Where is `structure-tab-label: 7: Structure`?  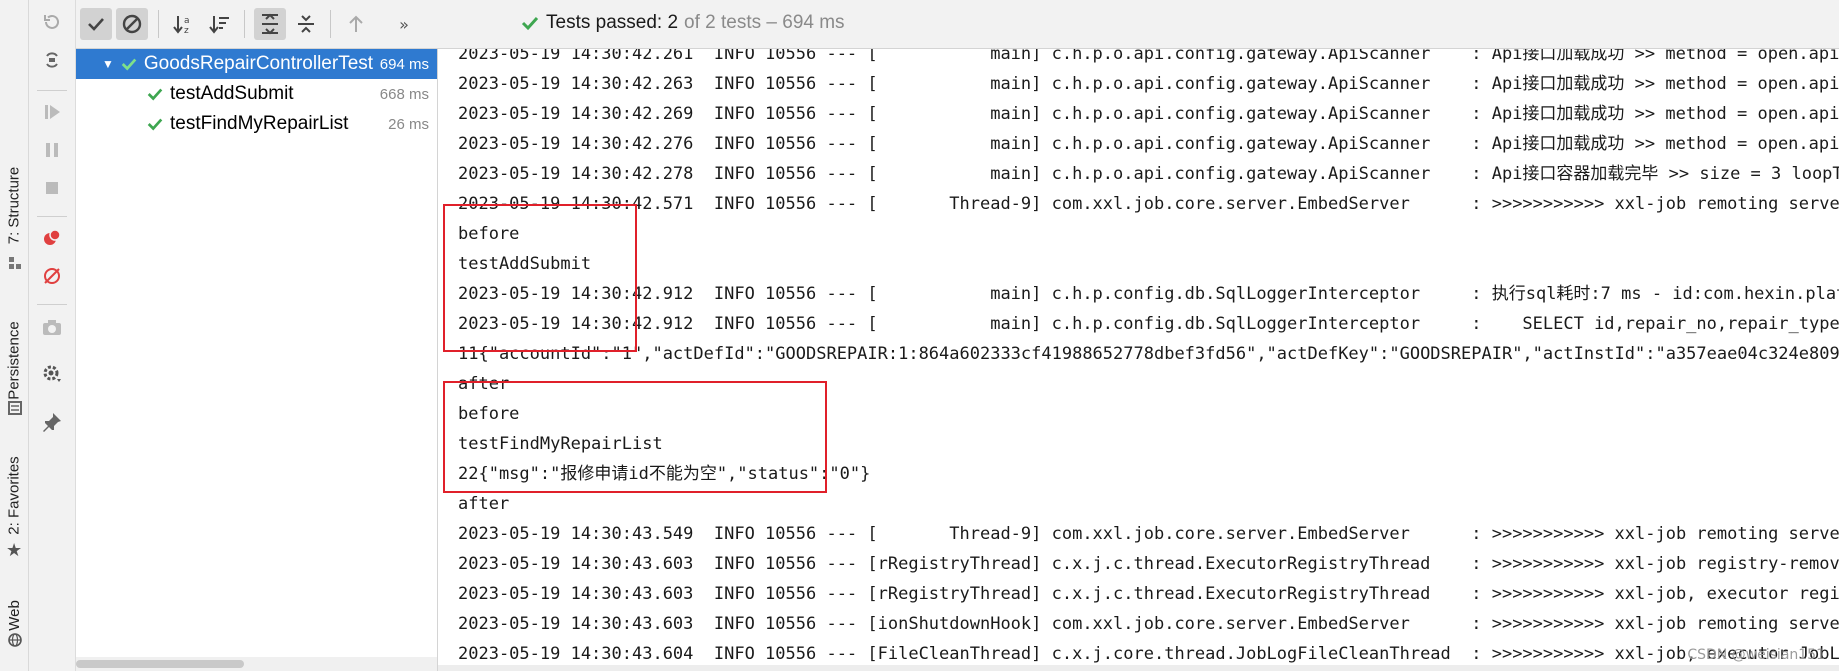
structure-tab-label: 7: Structure is located at coordinates (14, 205).